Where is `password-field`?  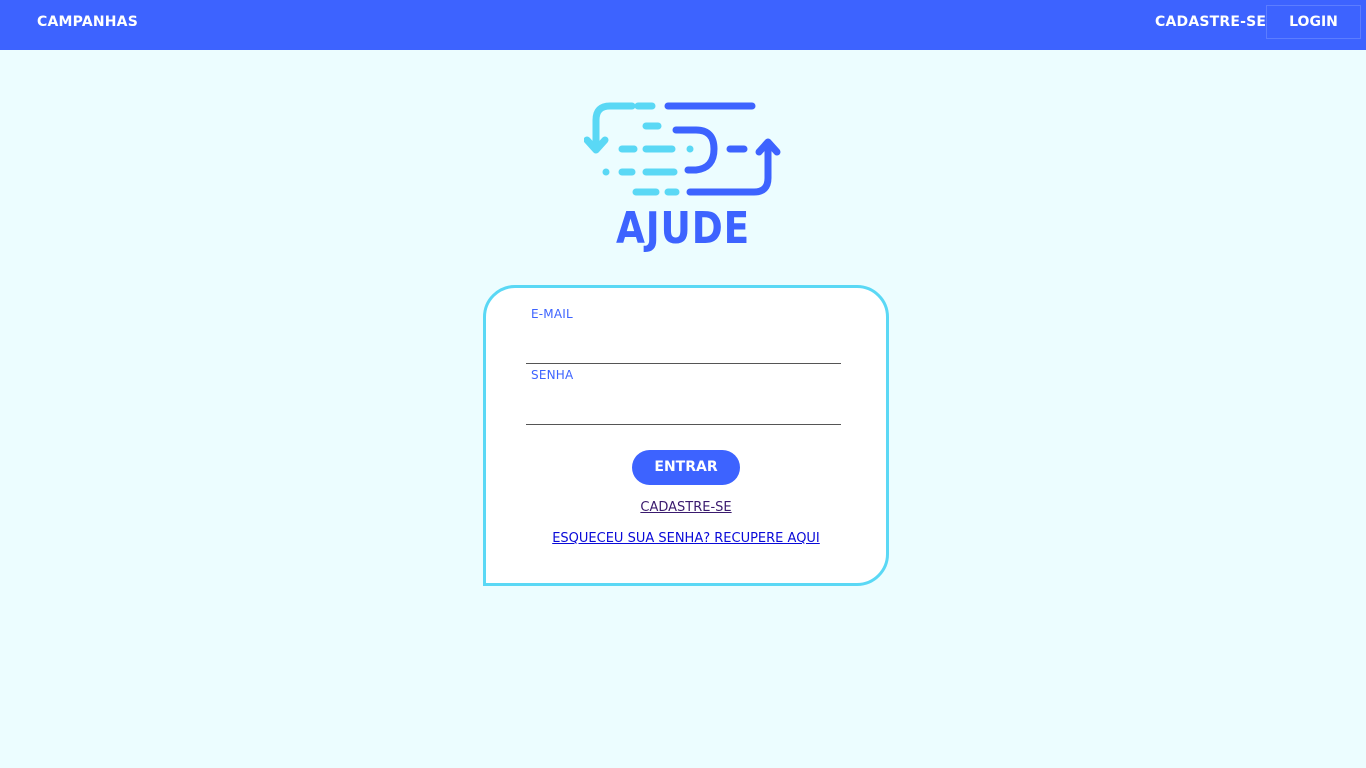
password-field is located at coordinates (683, 412).